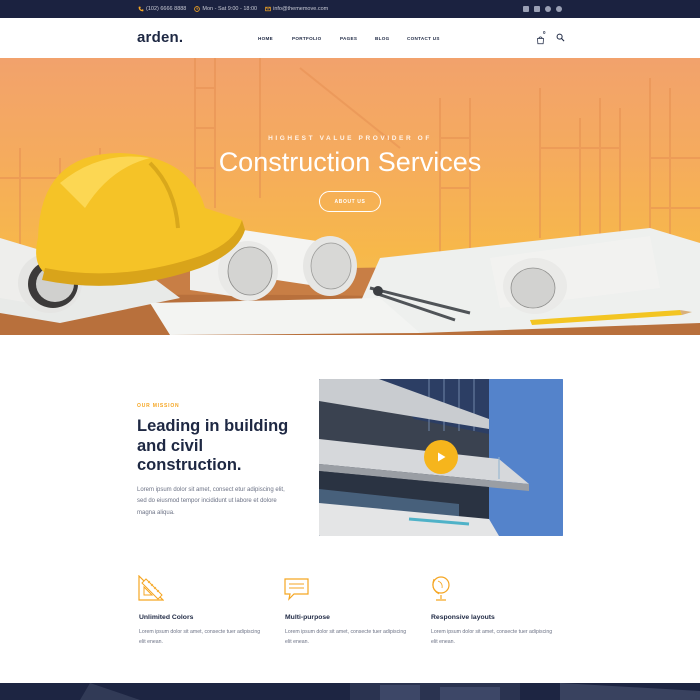 The width and height of the screenshot is (700, 700). I want to click on phone-item: (102) 6666 8888, so click(162, 9).